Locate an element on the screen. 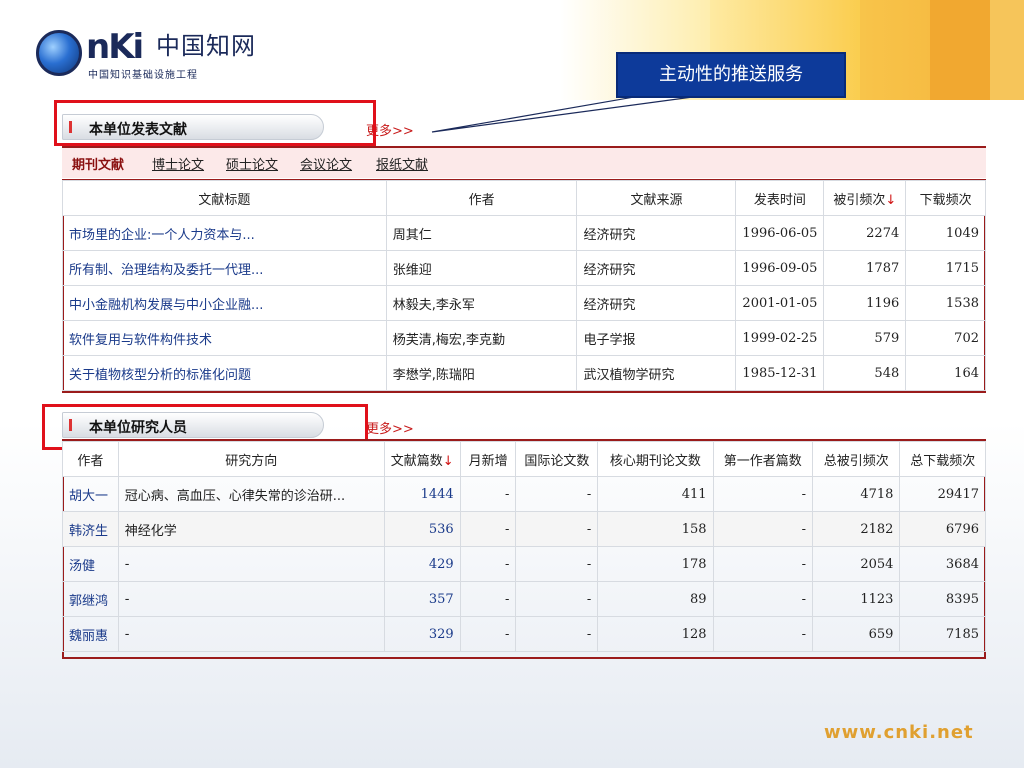 The image size is (1024, 768). table-row: 郭继鸿 -357- -89-1123 8395 is located at coordinates (524, 599).